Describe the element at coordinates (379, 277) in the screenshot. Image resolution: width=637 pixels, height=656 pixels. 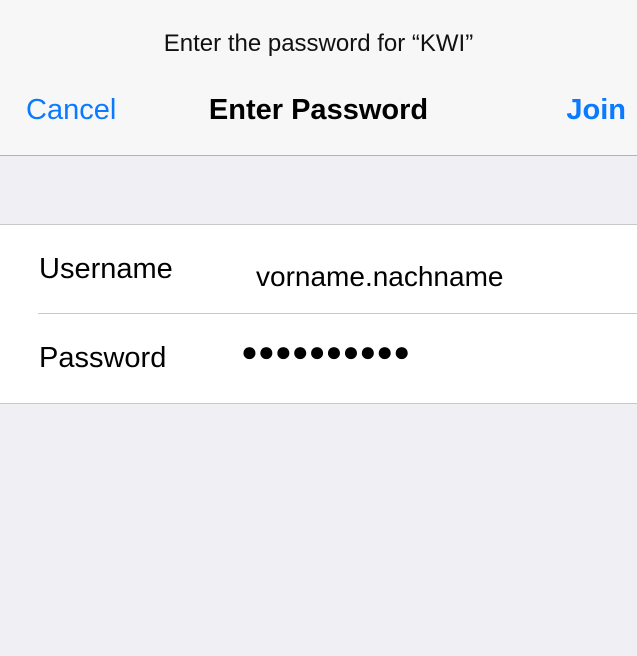
I see `username-field: vorname.nachname` at that location.